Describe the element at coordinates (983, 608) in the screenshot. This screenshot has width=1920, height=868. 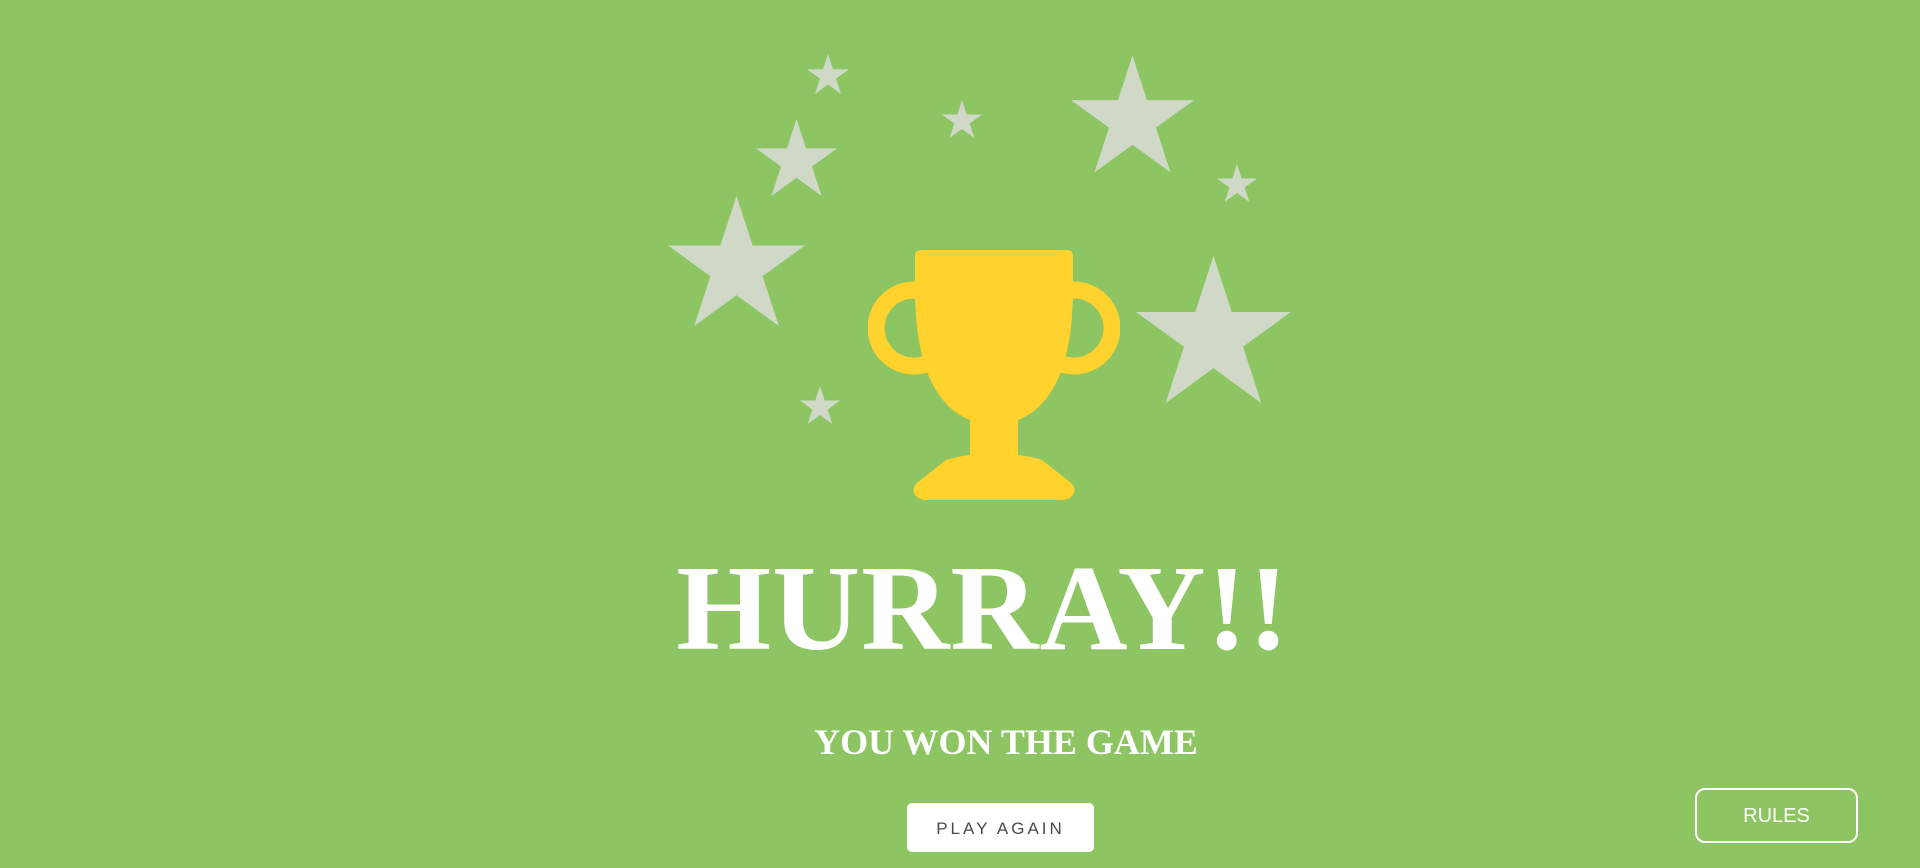
I see `win-headline: HURRAY!!` at that location.